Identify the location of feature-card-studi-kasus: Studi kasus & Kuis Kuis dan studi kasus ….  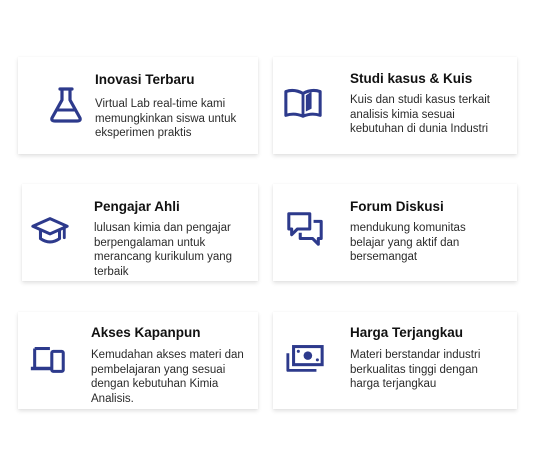
(395, 105).